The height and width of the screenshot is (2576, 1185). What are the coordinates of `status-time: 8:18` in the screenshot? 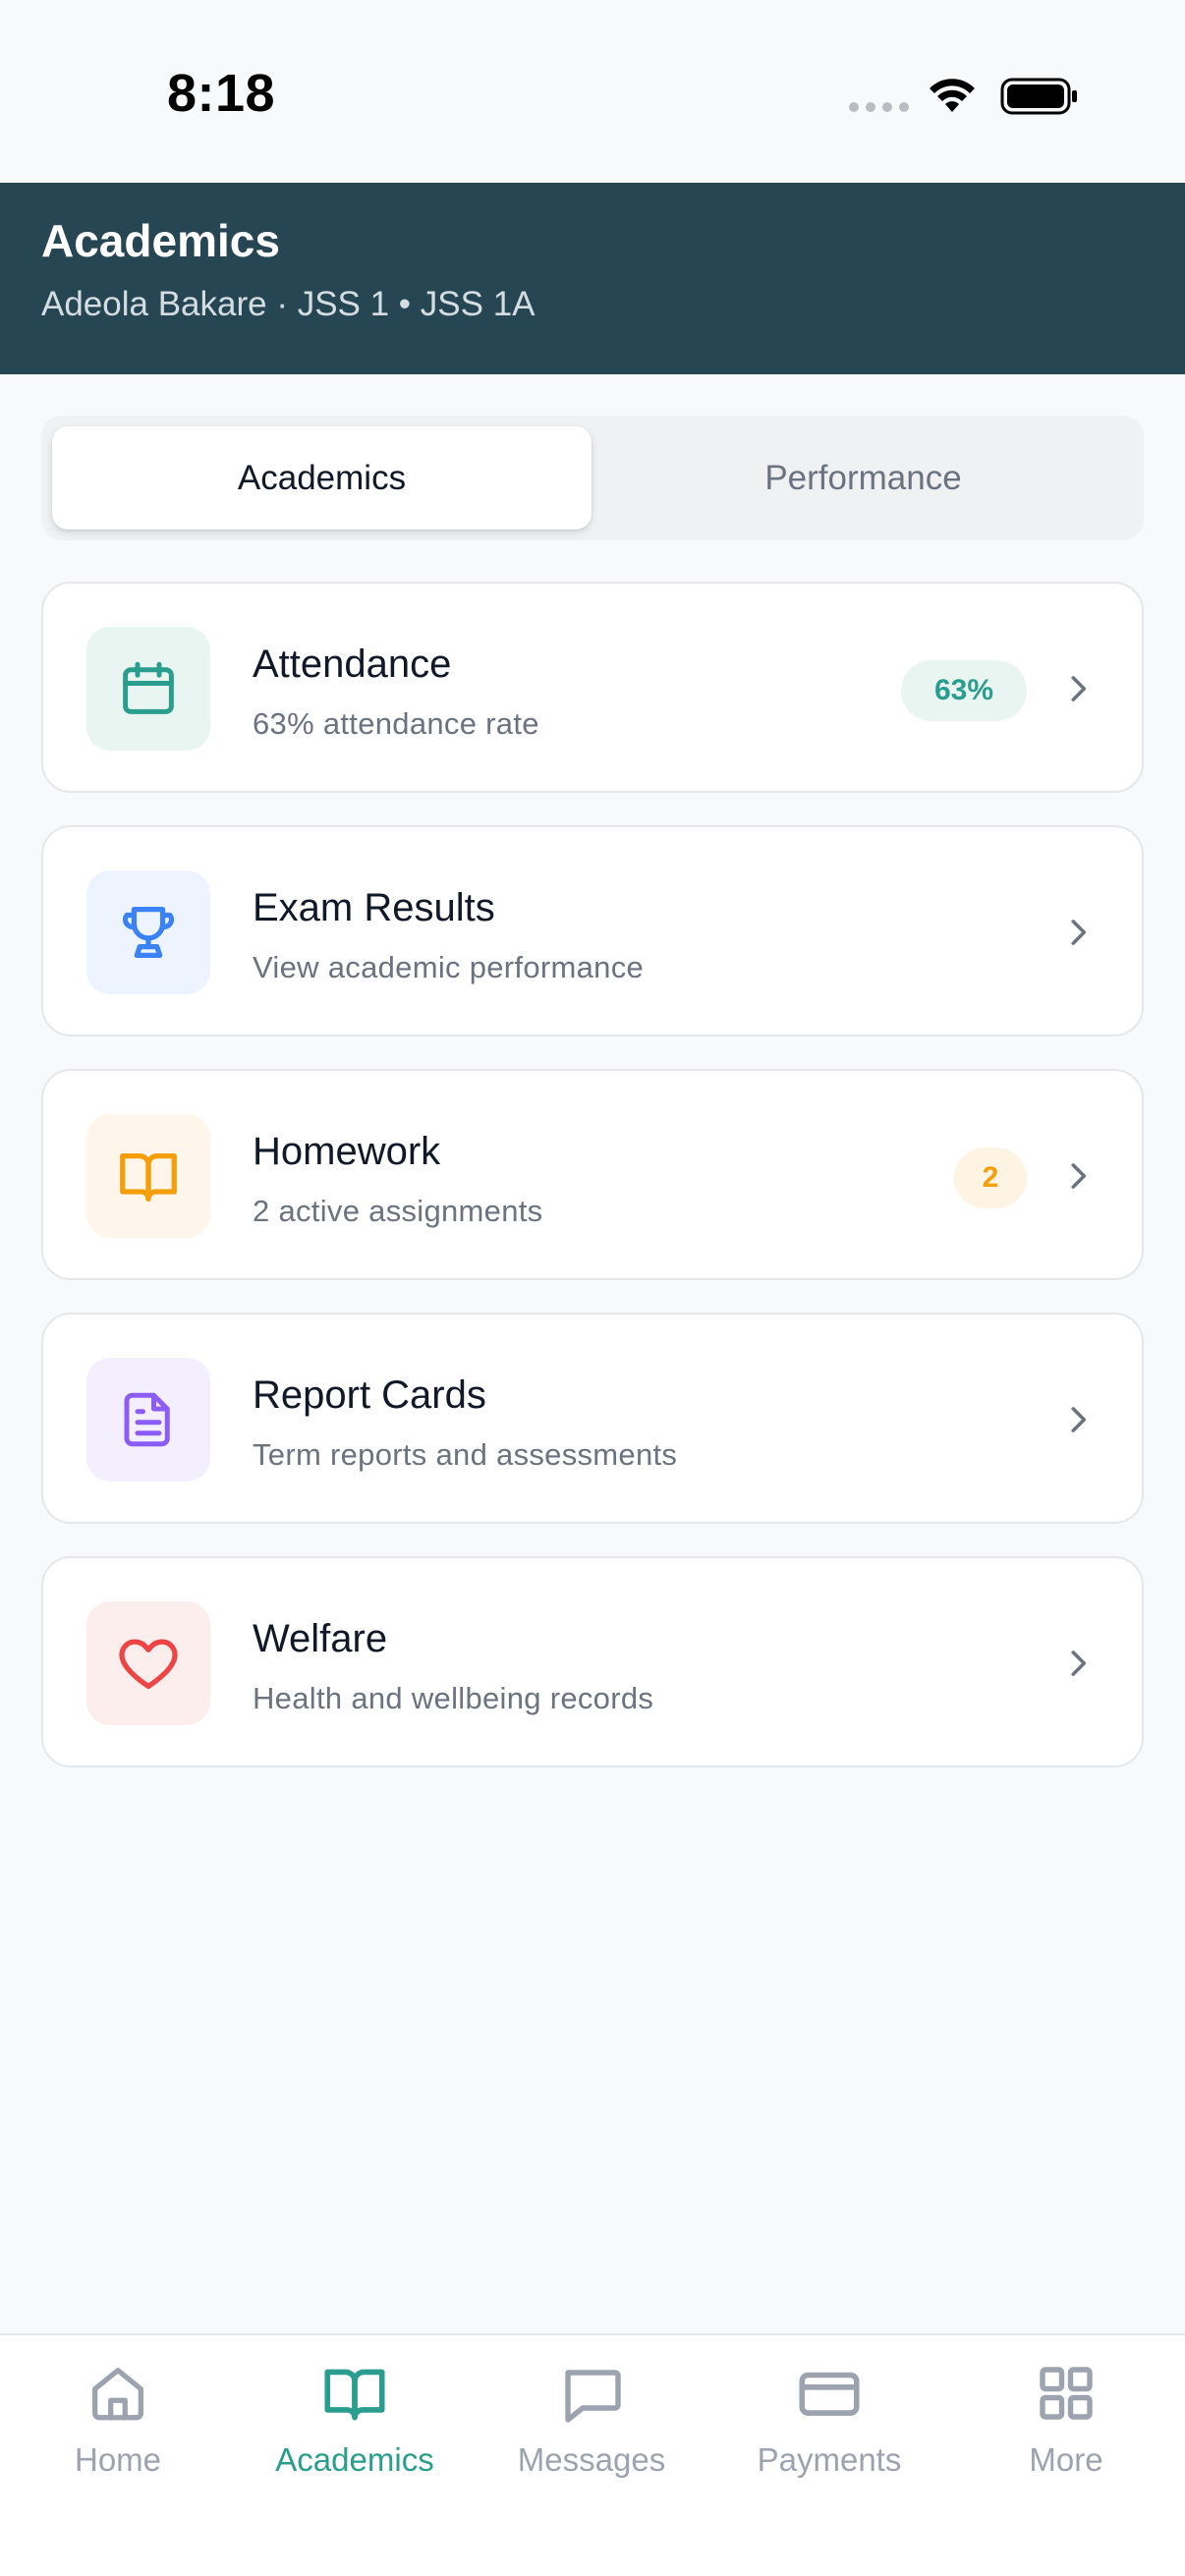 It's located at (222, 93).